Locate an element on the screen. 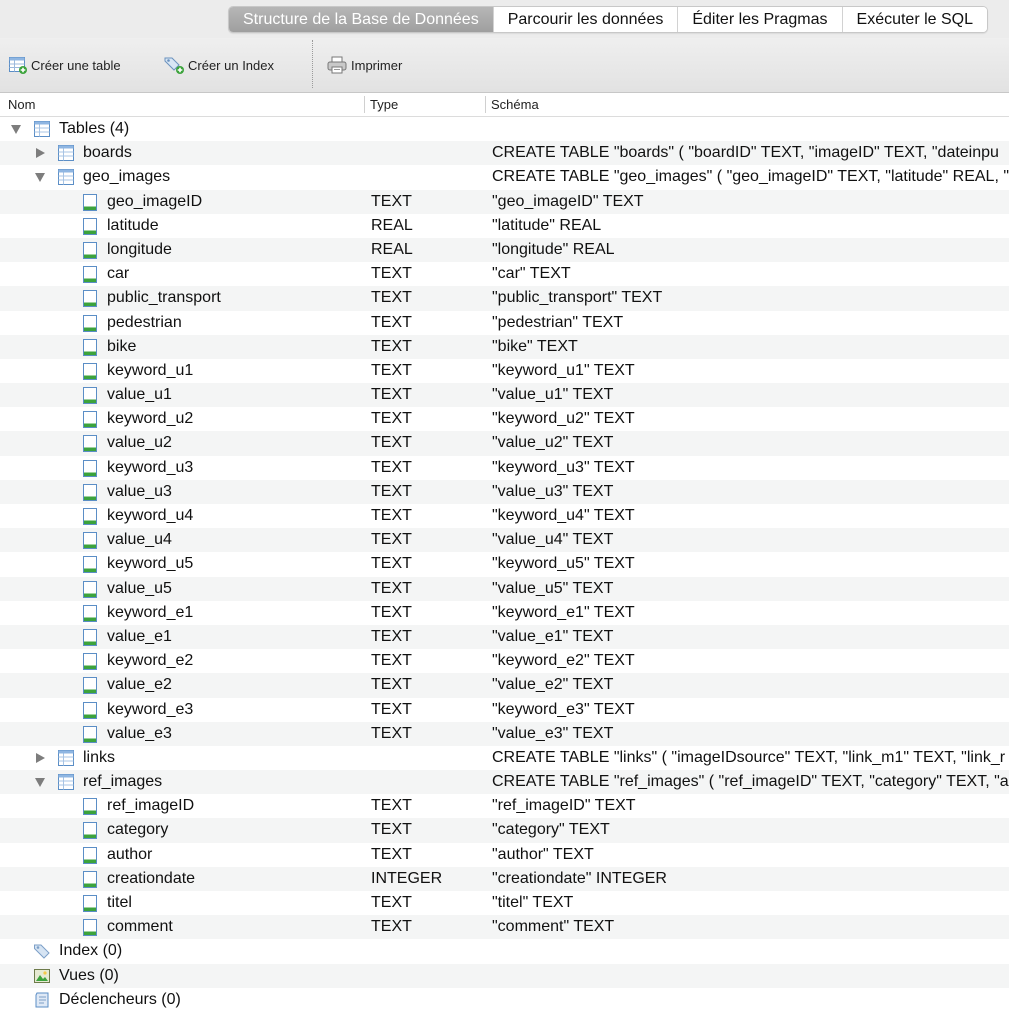  field-row: keyword_e2 TEXT "keyword_e2" TEXT is located at coordinates (504, 661).